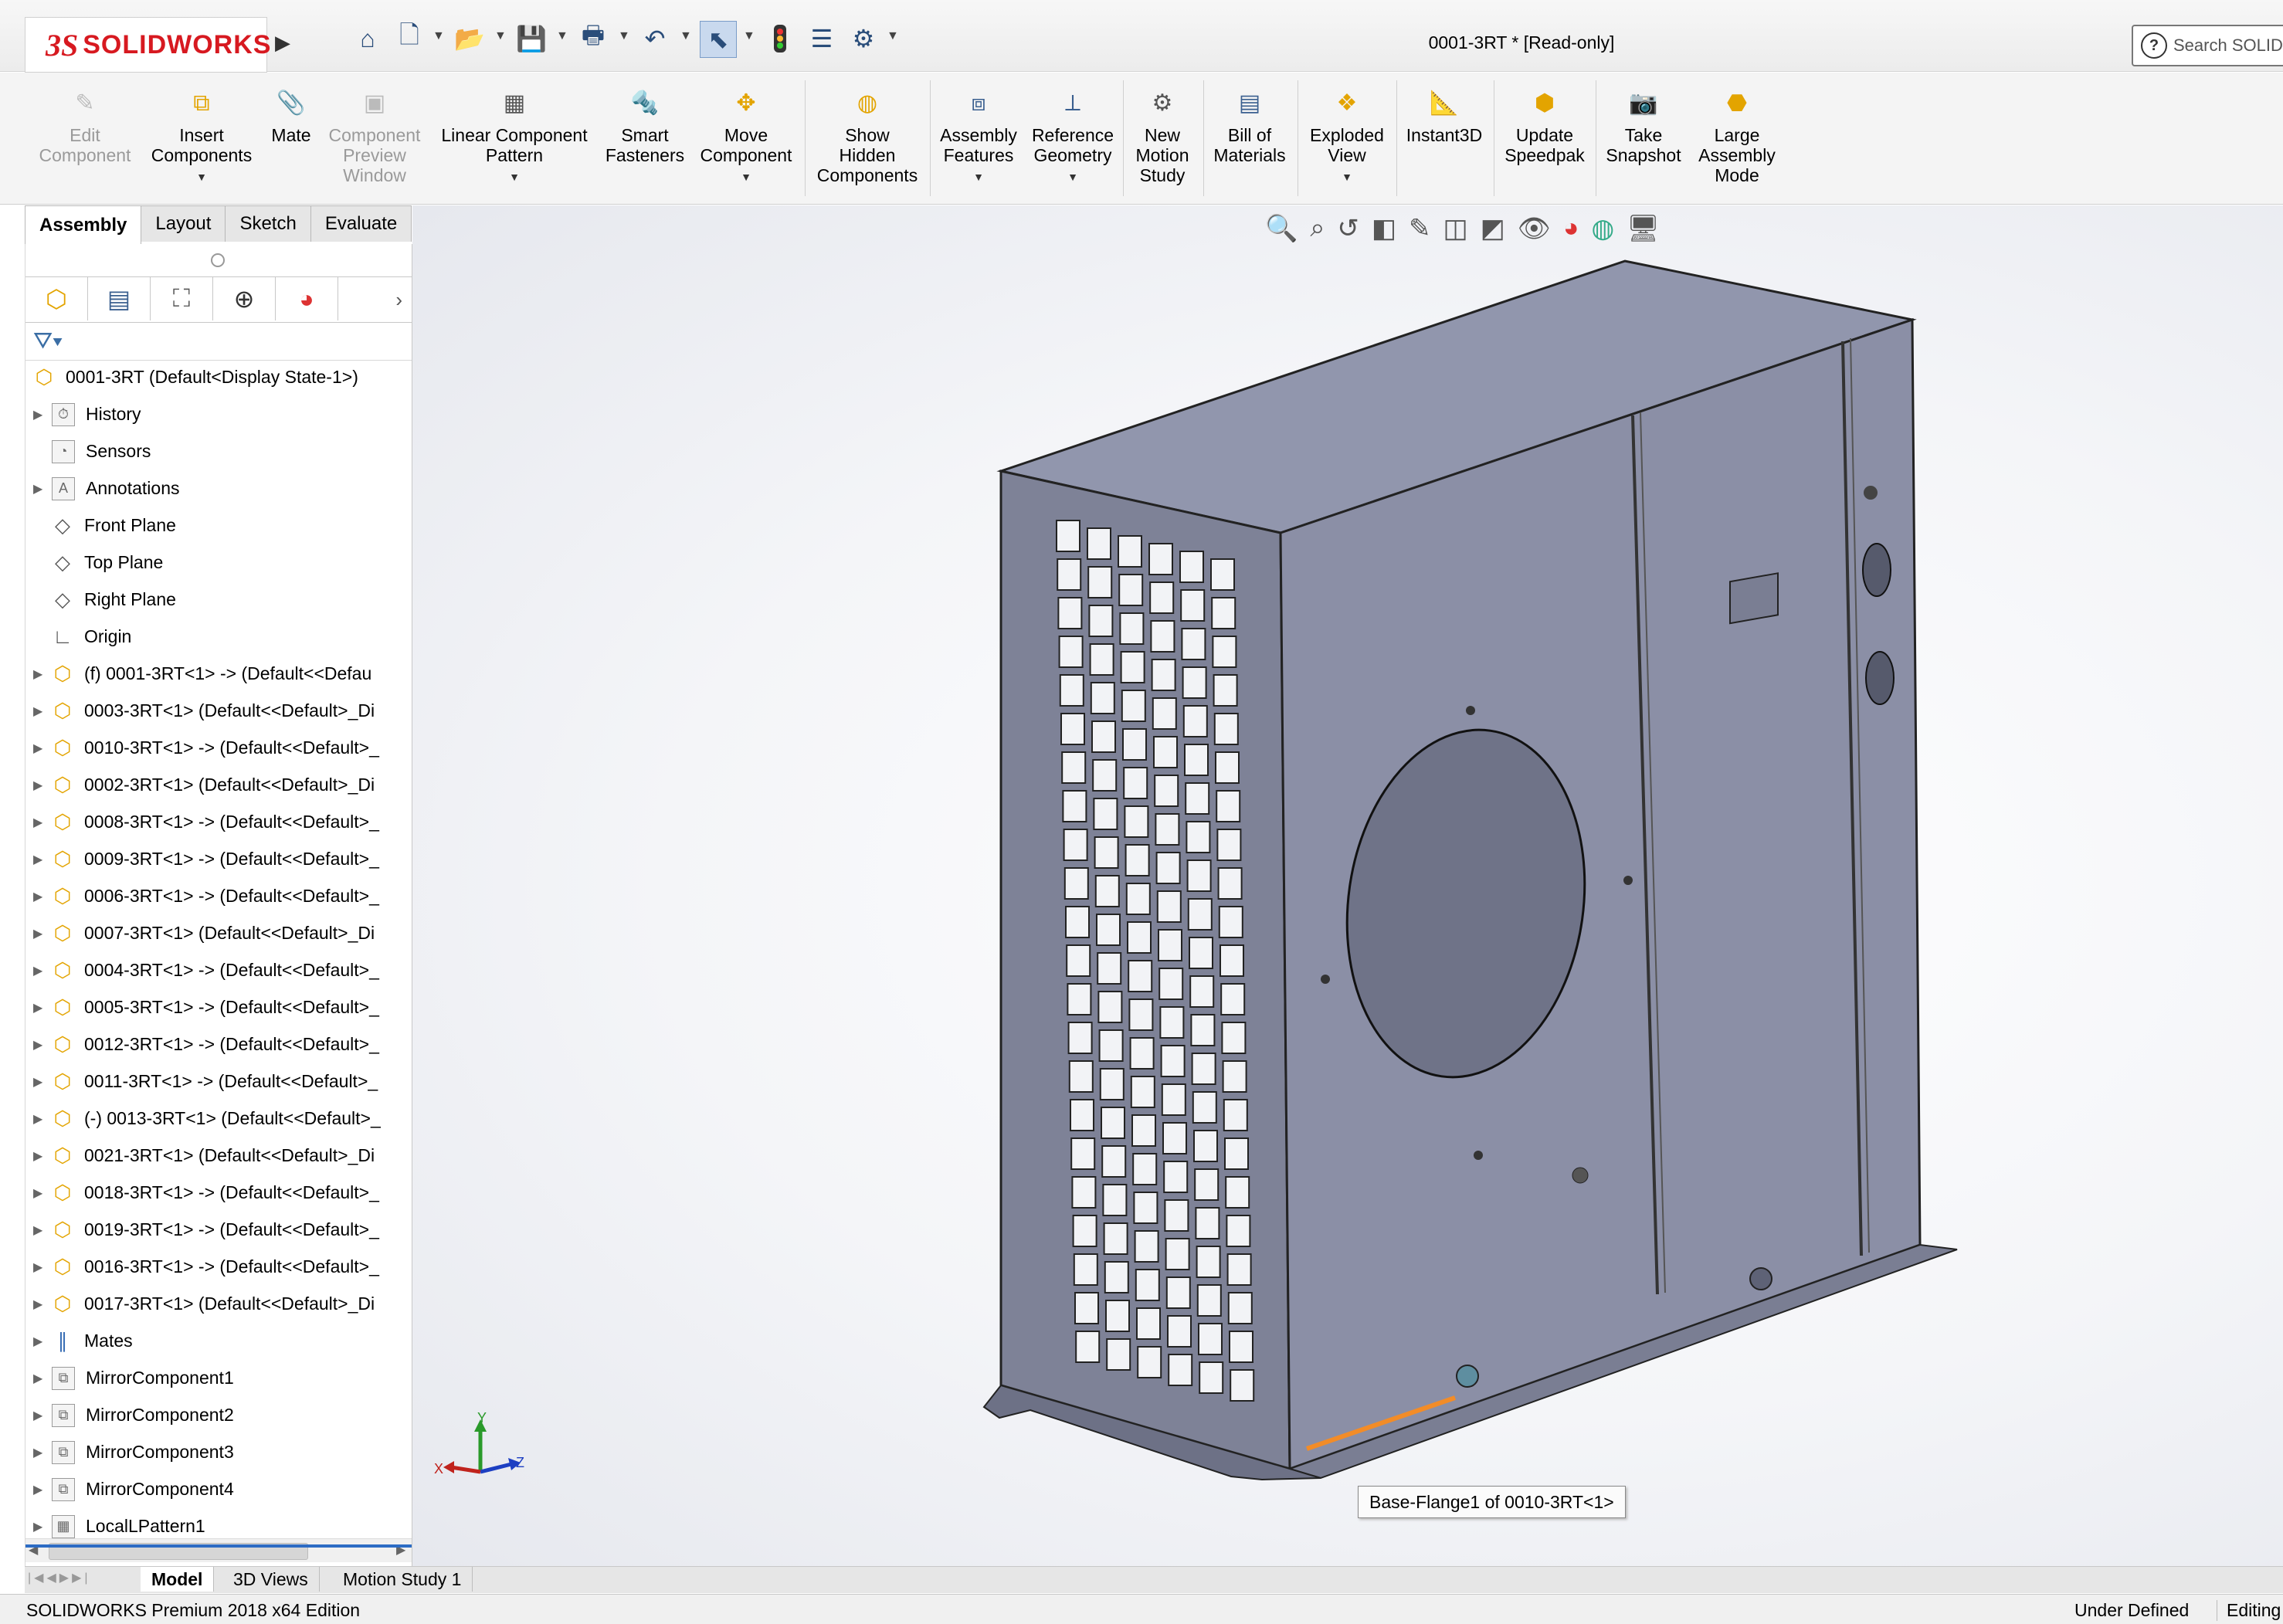 Image resolution: width=2283 pixels, height=1624 pixels. I want to click on display-manager-icon: ◕, so click(307, 298).